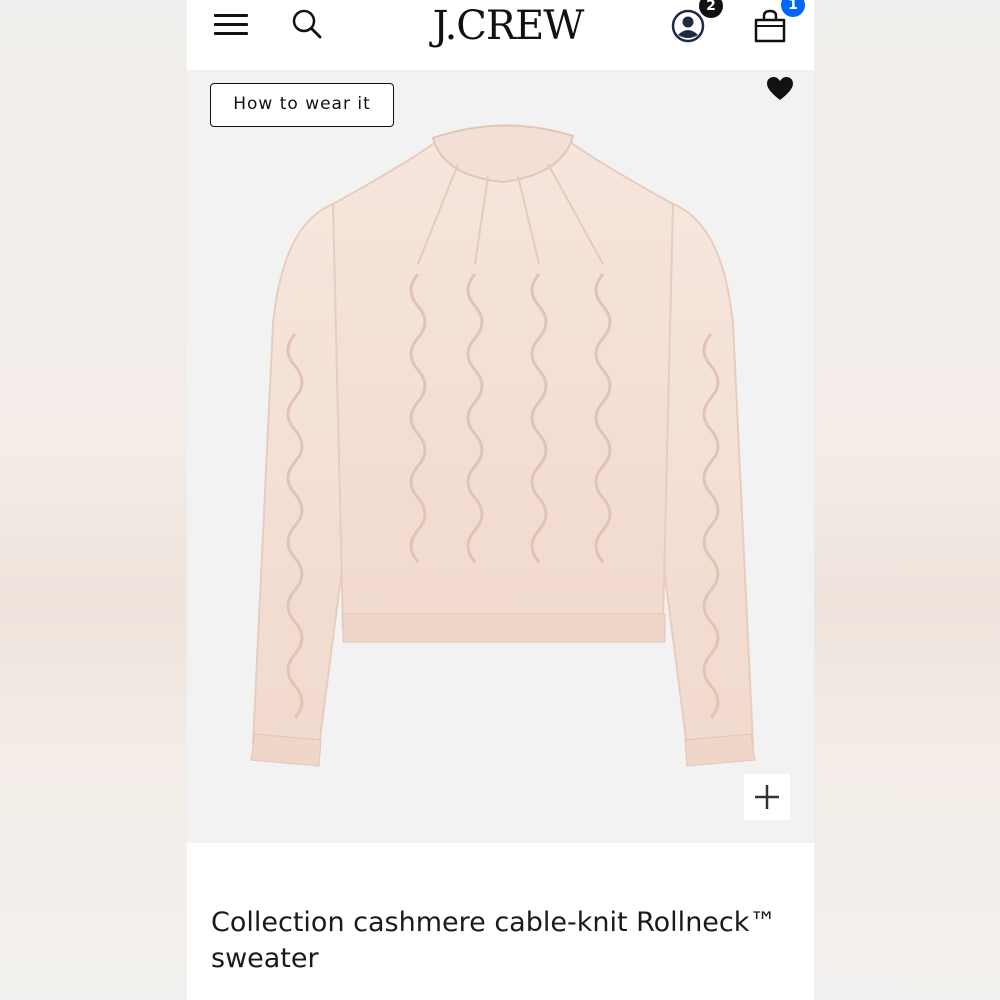  I want to click on how-to-wear-button: How to wear it, so click(302, 105).